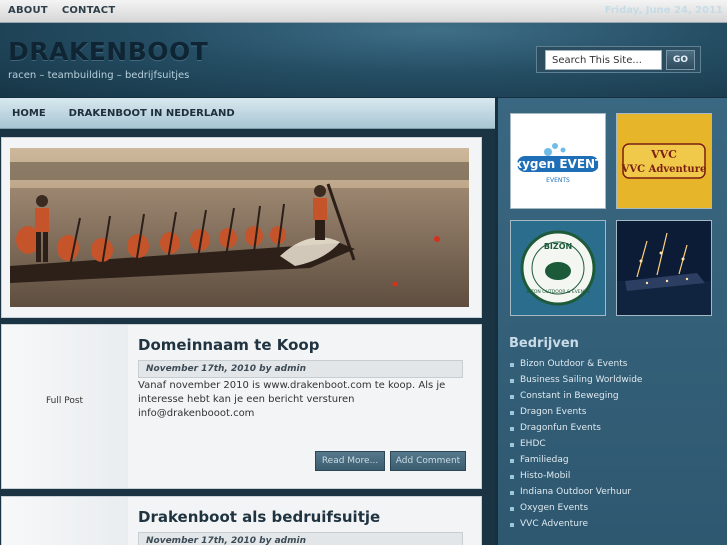 The height and width of the screenshot is (545, 727). I want to click on date-display: Friday, June 24, 2011, so click(663, 10).